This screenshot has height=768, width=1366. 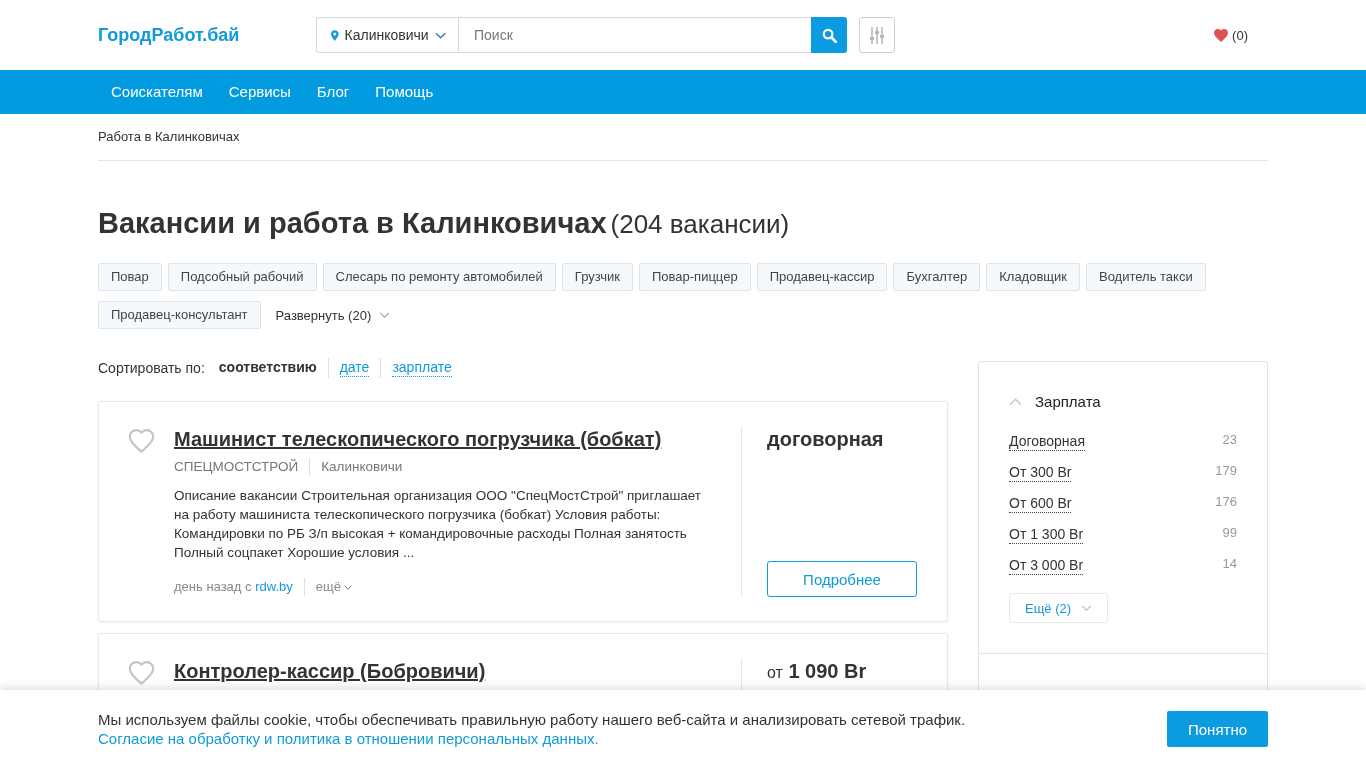 I want to click on expand-button: Развернуть (20), so click(x=328, y=315).